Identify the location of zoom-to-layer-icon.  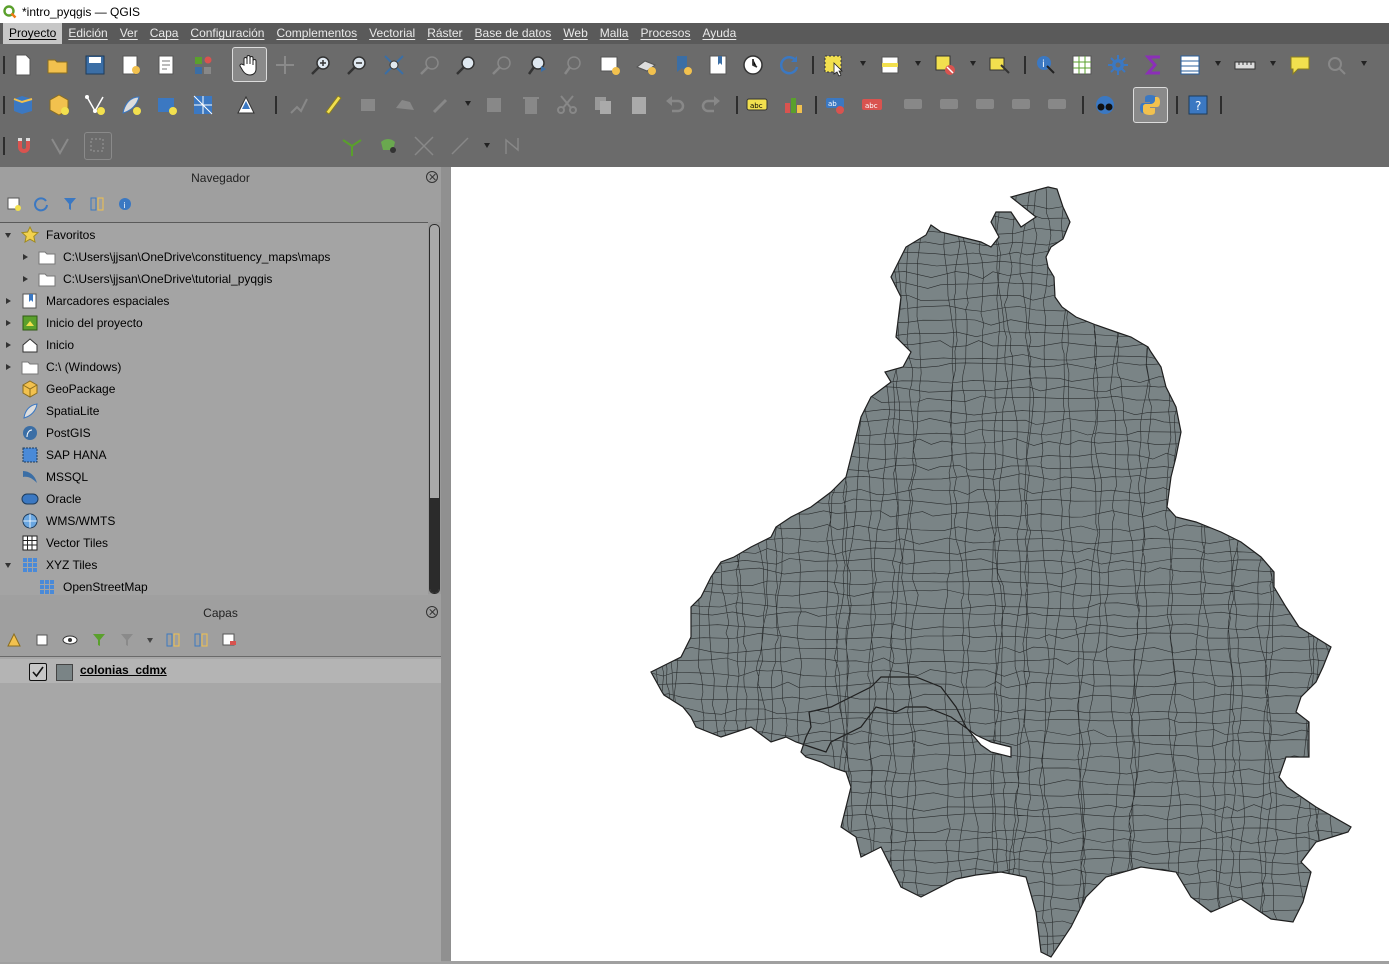
(466, 65).